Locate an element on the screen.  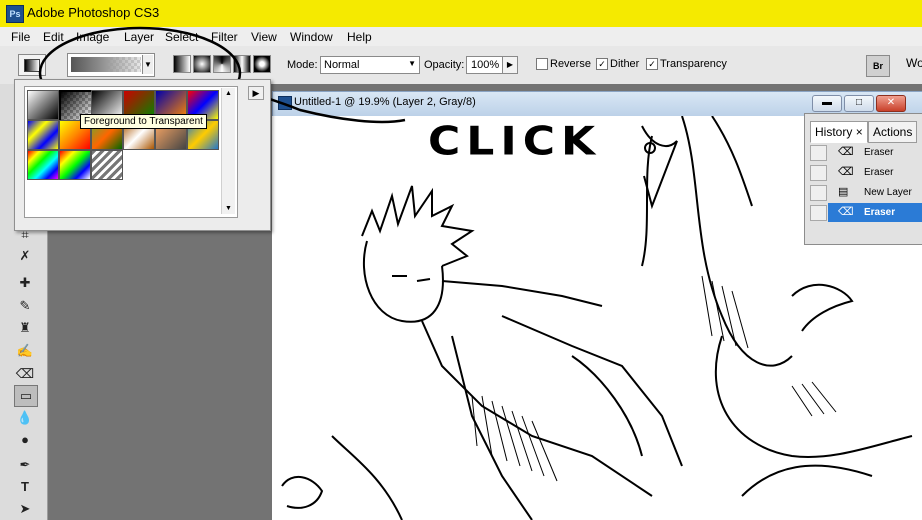
history-item-selected: ⌫ Eraser is located at coordinates (865, 212).